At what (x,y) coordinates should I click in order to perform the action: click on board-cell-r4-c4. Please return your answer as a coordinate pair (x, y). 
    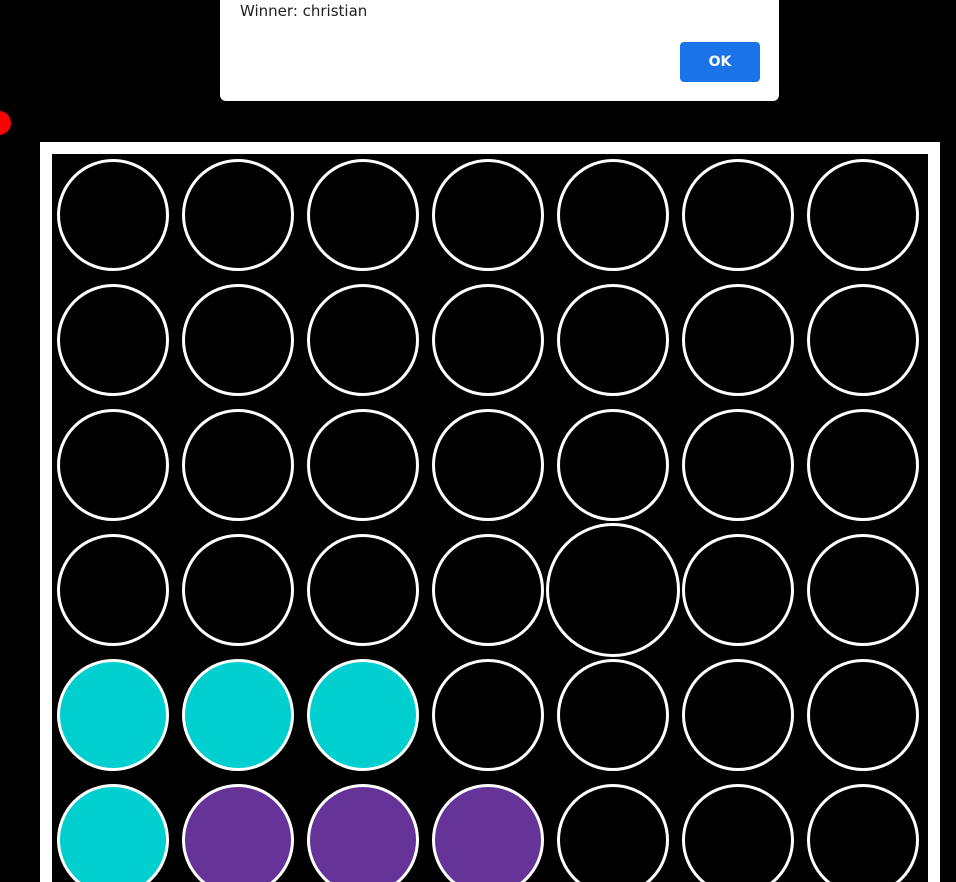
    Looking at the image, I should click on (613, 715).